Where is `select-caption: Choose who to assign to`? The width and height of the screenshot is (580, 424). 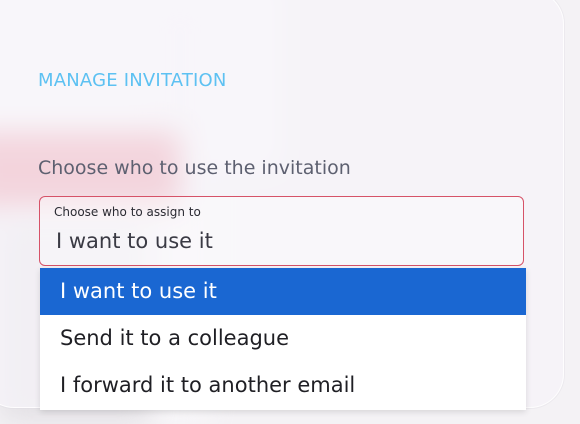
select-caption: Choose who to assign to is located at coordinates (127, 212).